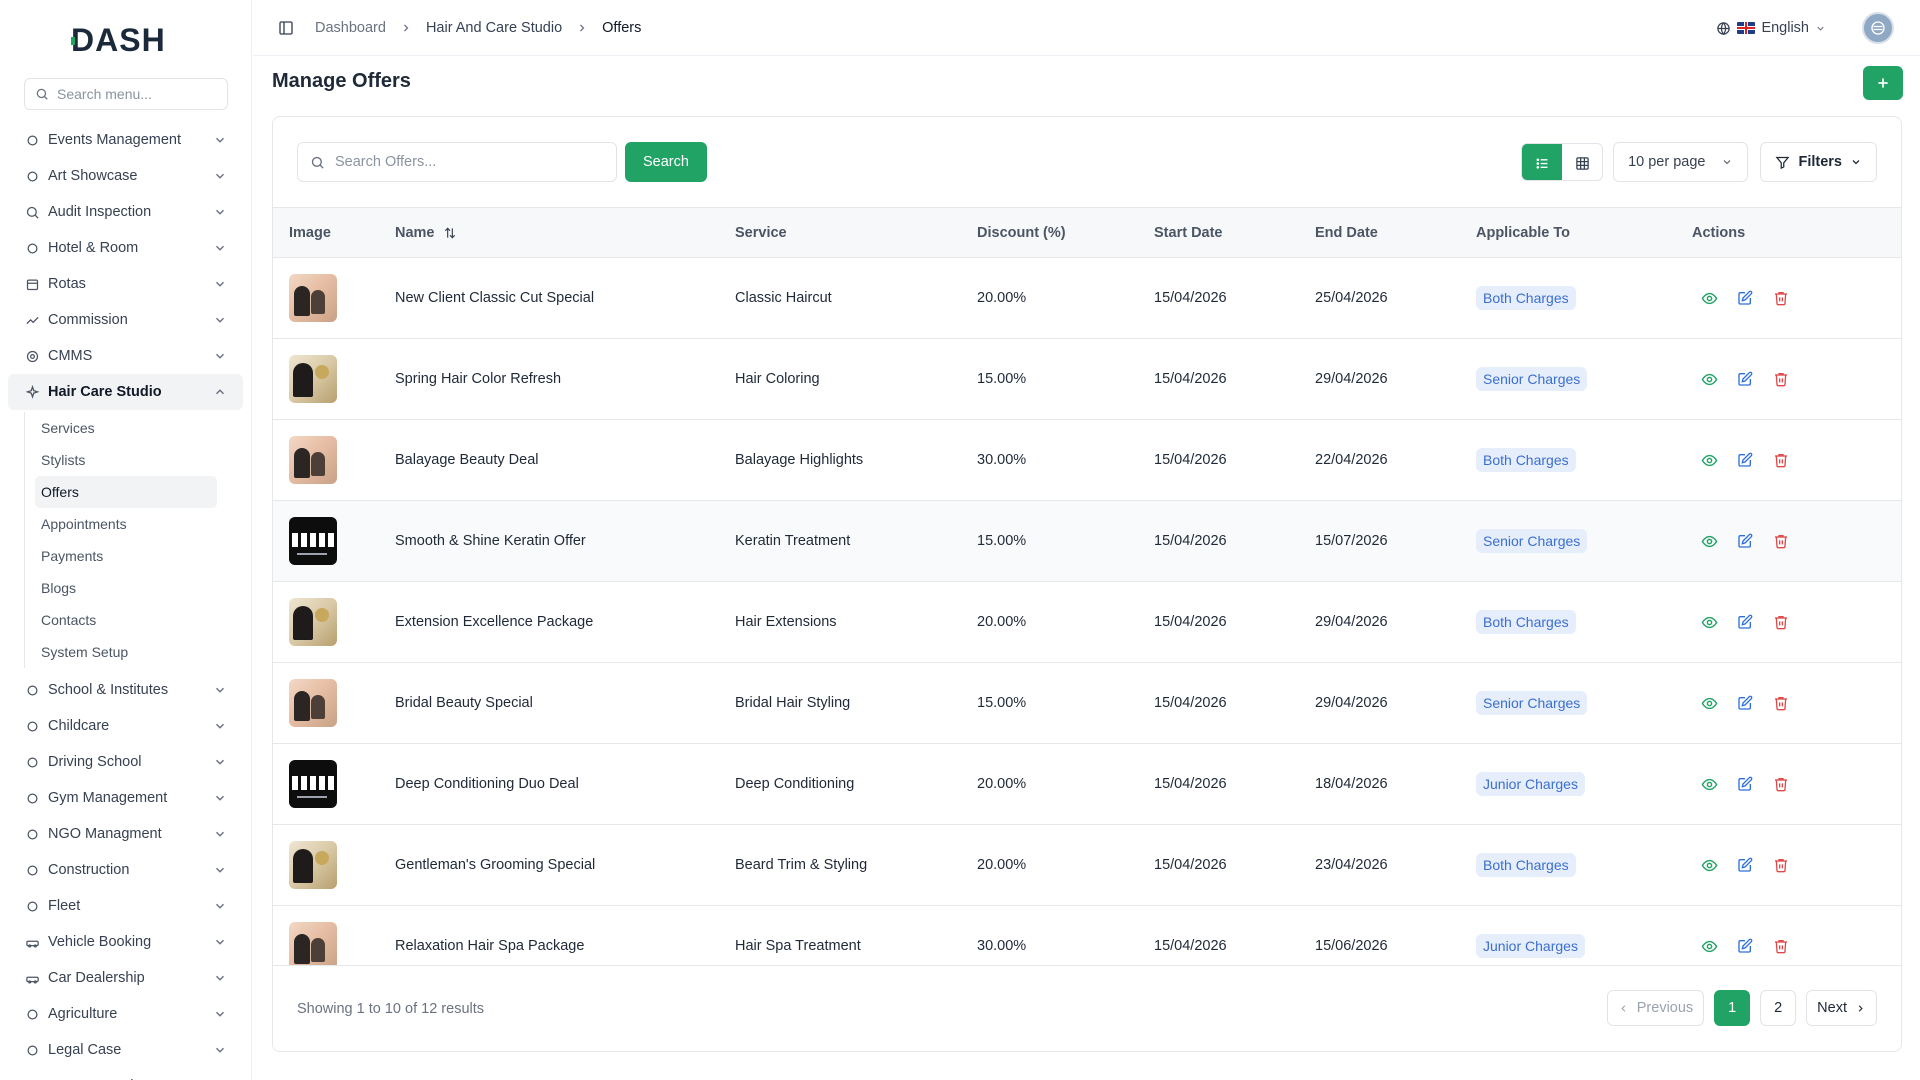  Describe the element at coordinates (32, 690) in the screenshot. I see `school-icon` at that location.